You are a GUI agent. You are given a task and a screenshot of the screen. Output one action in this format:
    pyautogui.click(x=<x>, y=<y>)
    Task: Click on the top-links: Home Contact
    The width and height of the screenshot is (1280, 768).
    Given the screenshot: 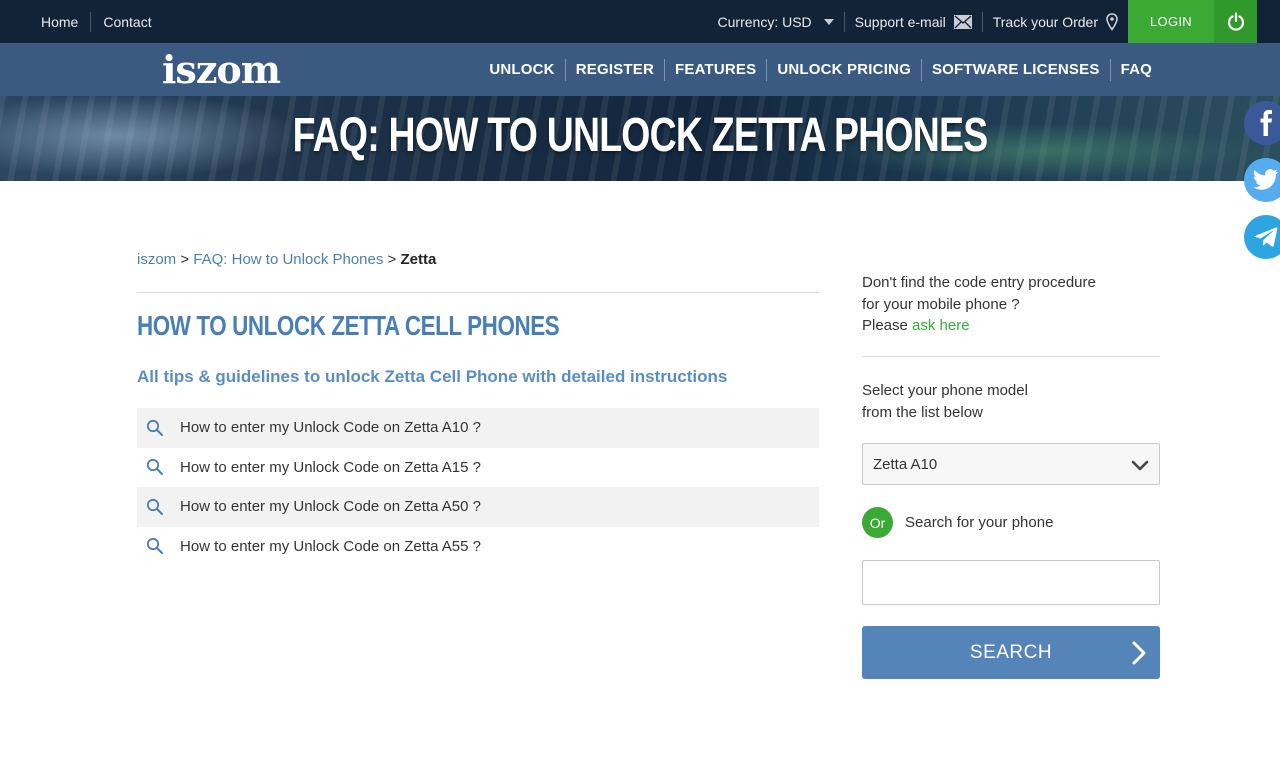 What is the action you would take?
    pyautogui.click(x=96, y=21)
    